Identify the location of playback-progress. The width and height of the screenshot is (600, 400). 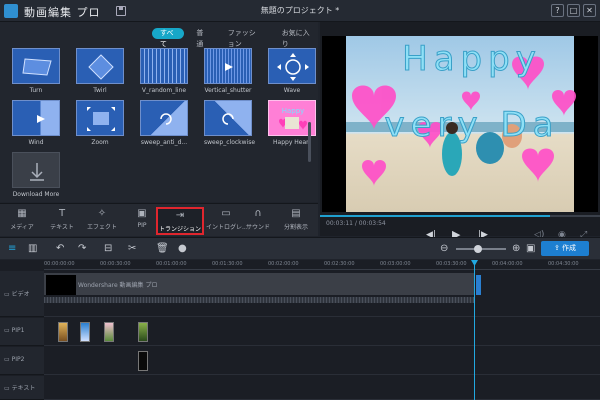
(460, 216).